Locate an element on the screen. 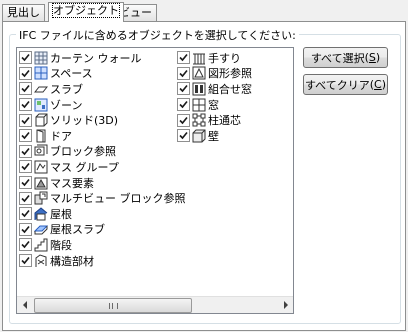  zone-icon is located at coordinates (41, 105).